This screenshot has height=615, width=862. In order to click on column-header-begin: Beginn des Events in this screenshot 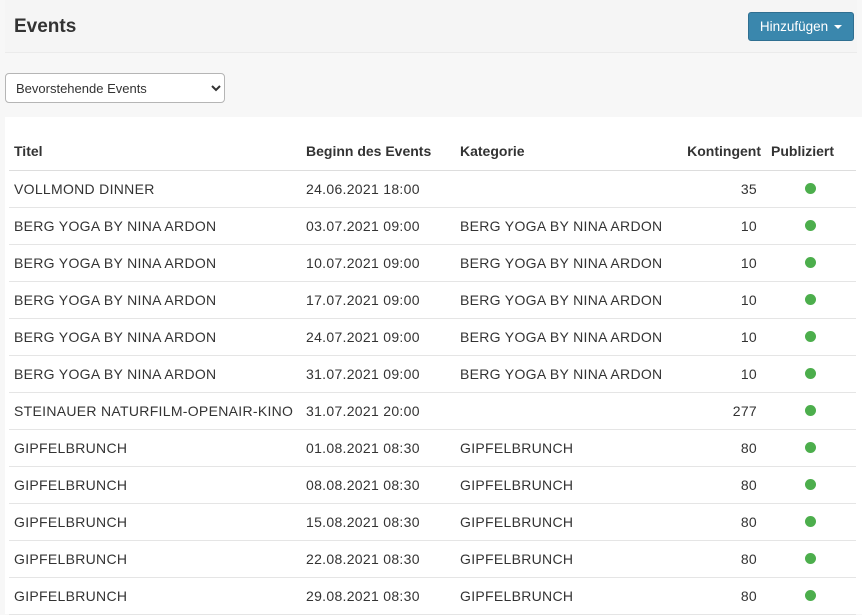, I will do `click(378, 152)`.